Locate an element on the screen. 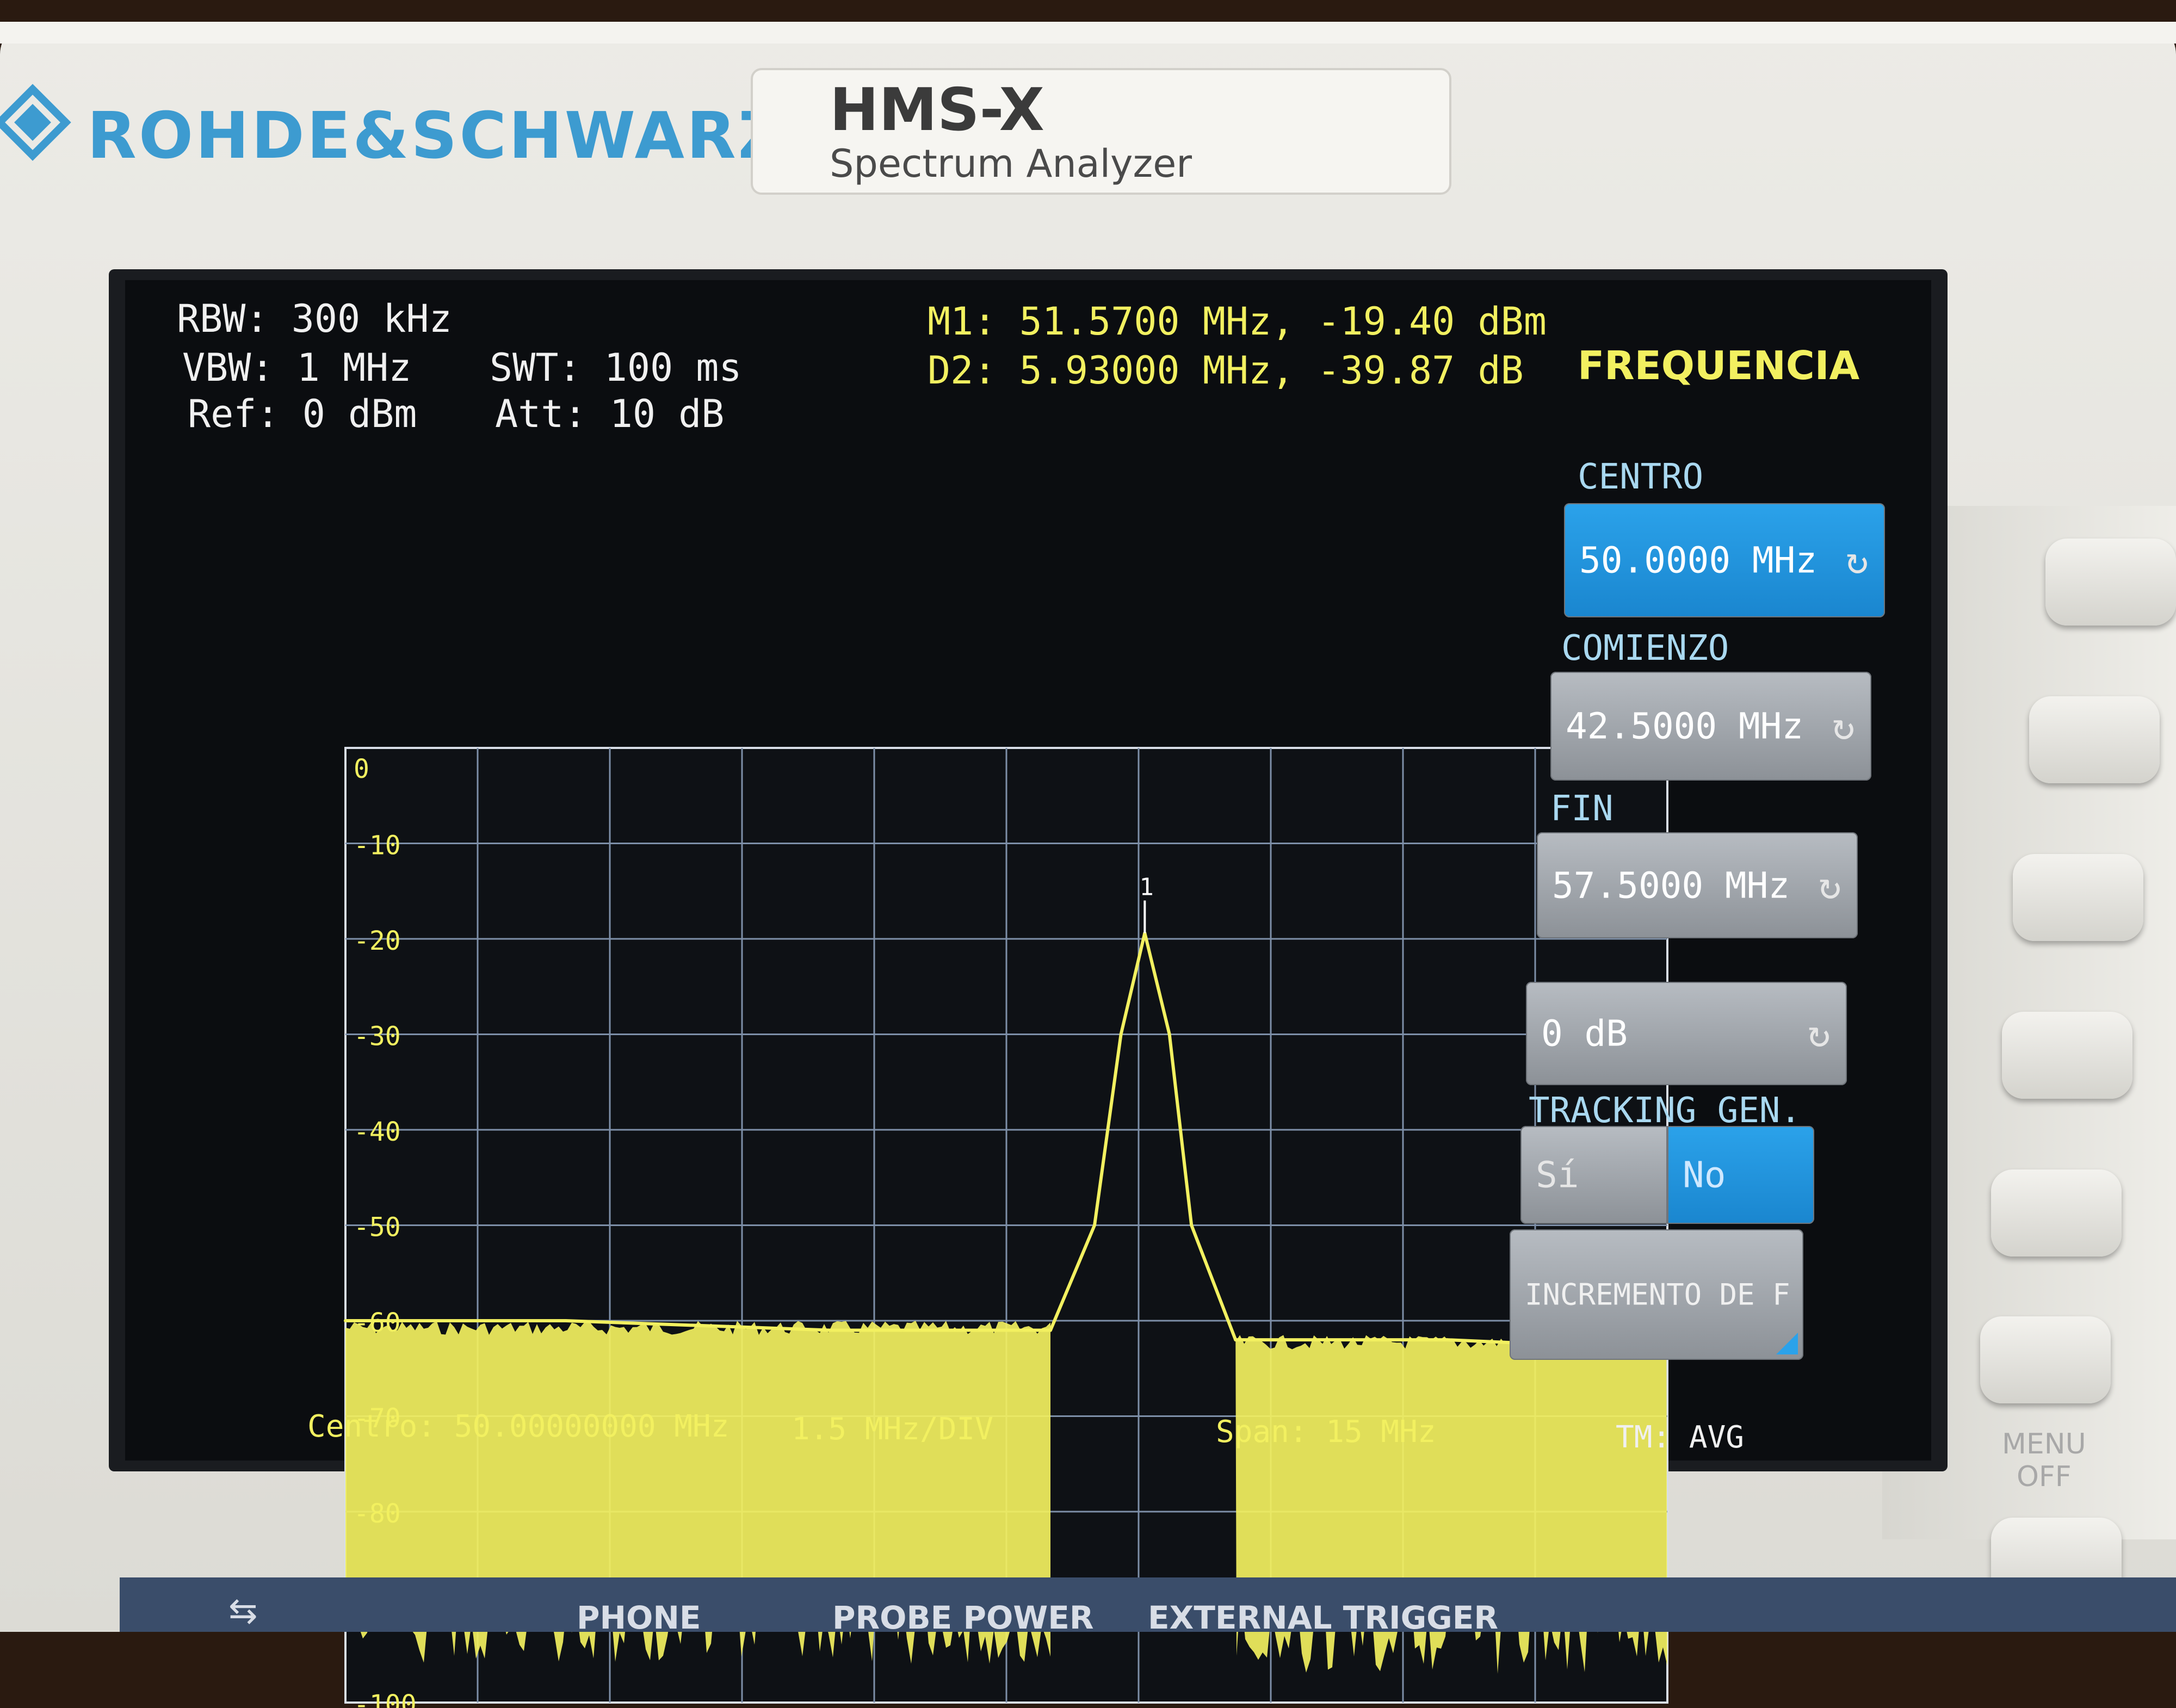  tracking-yes-label: Sí is located at coordinates (1557, 1175).